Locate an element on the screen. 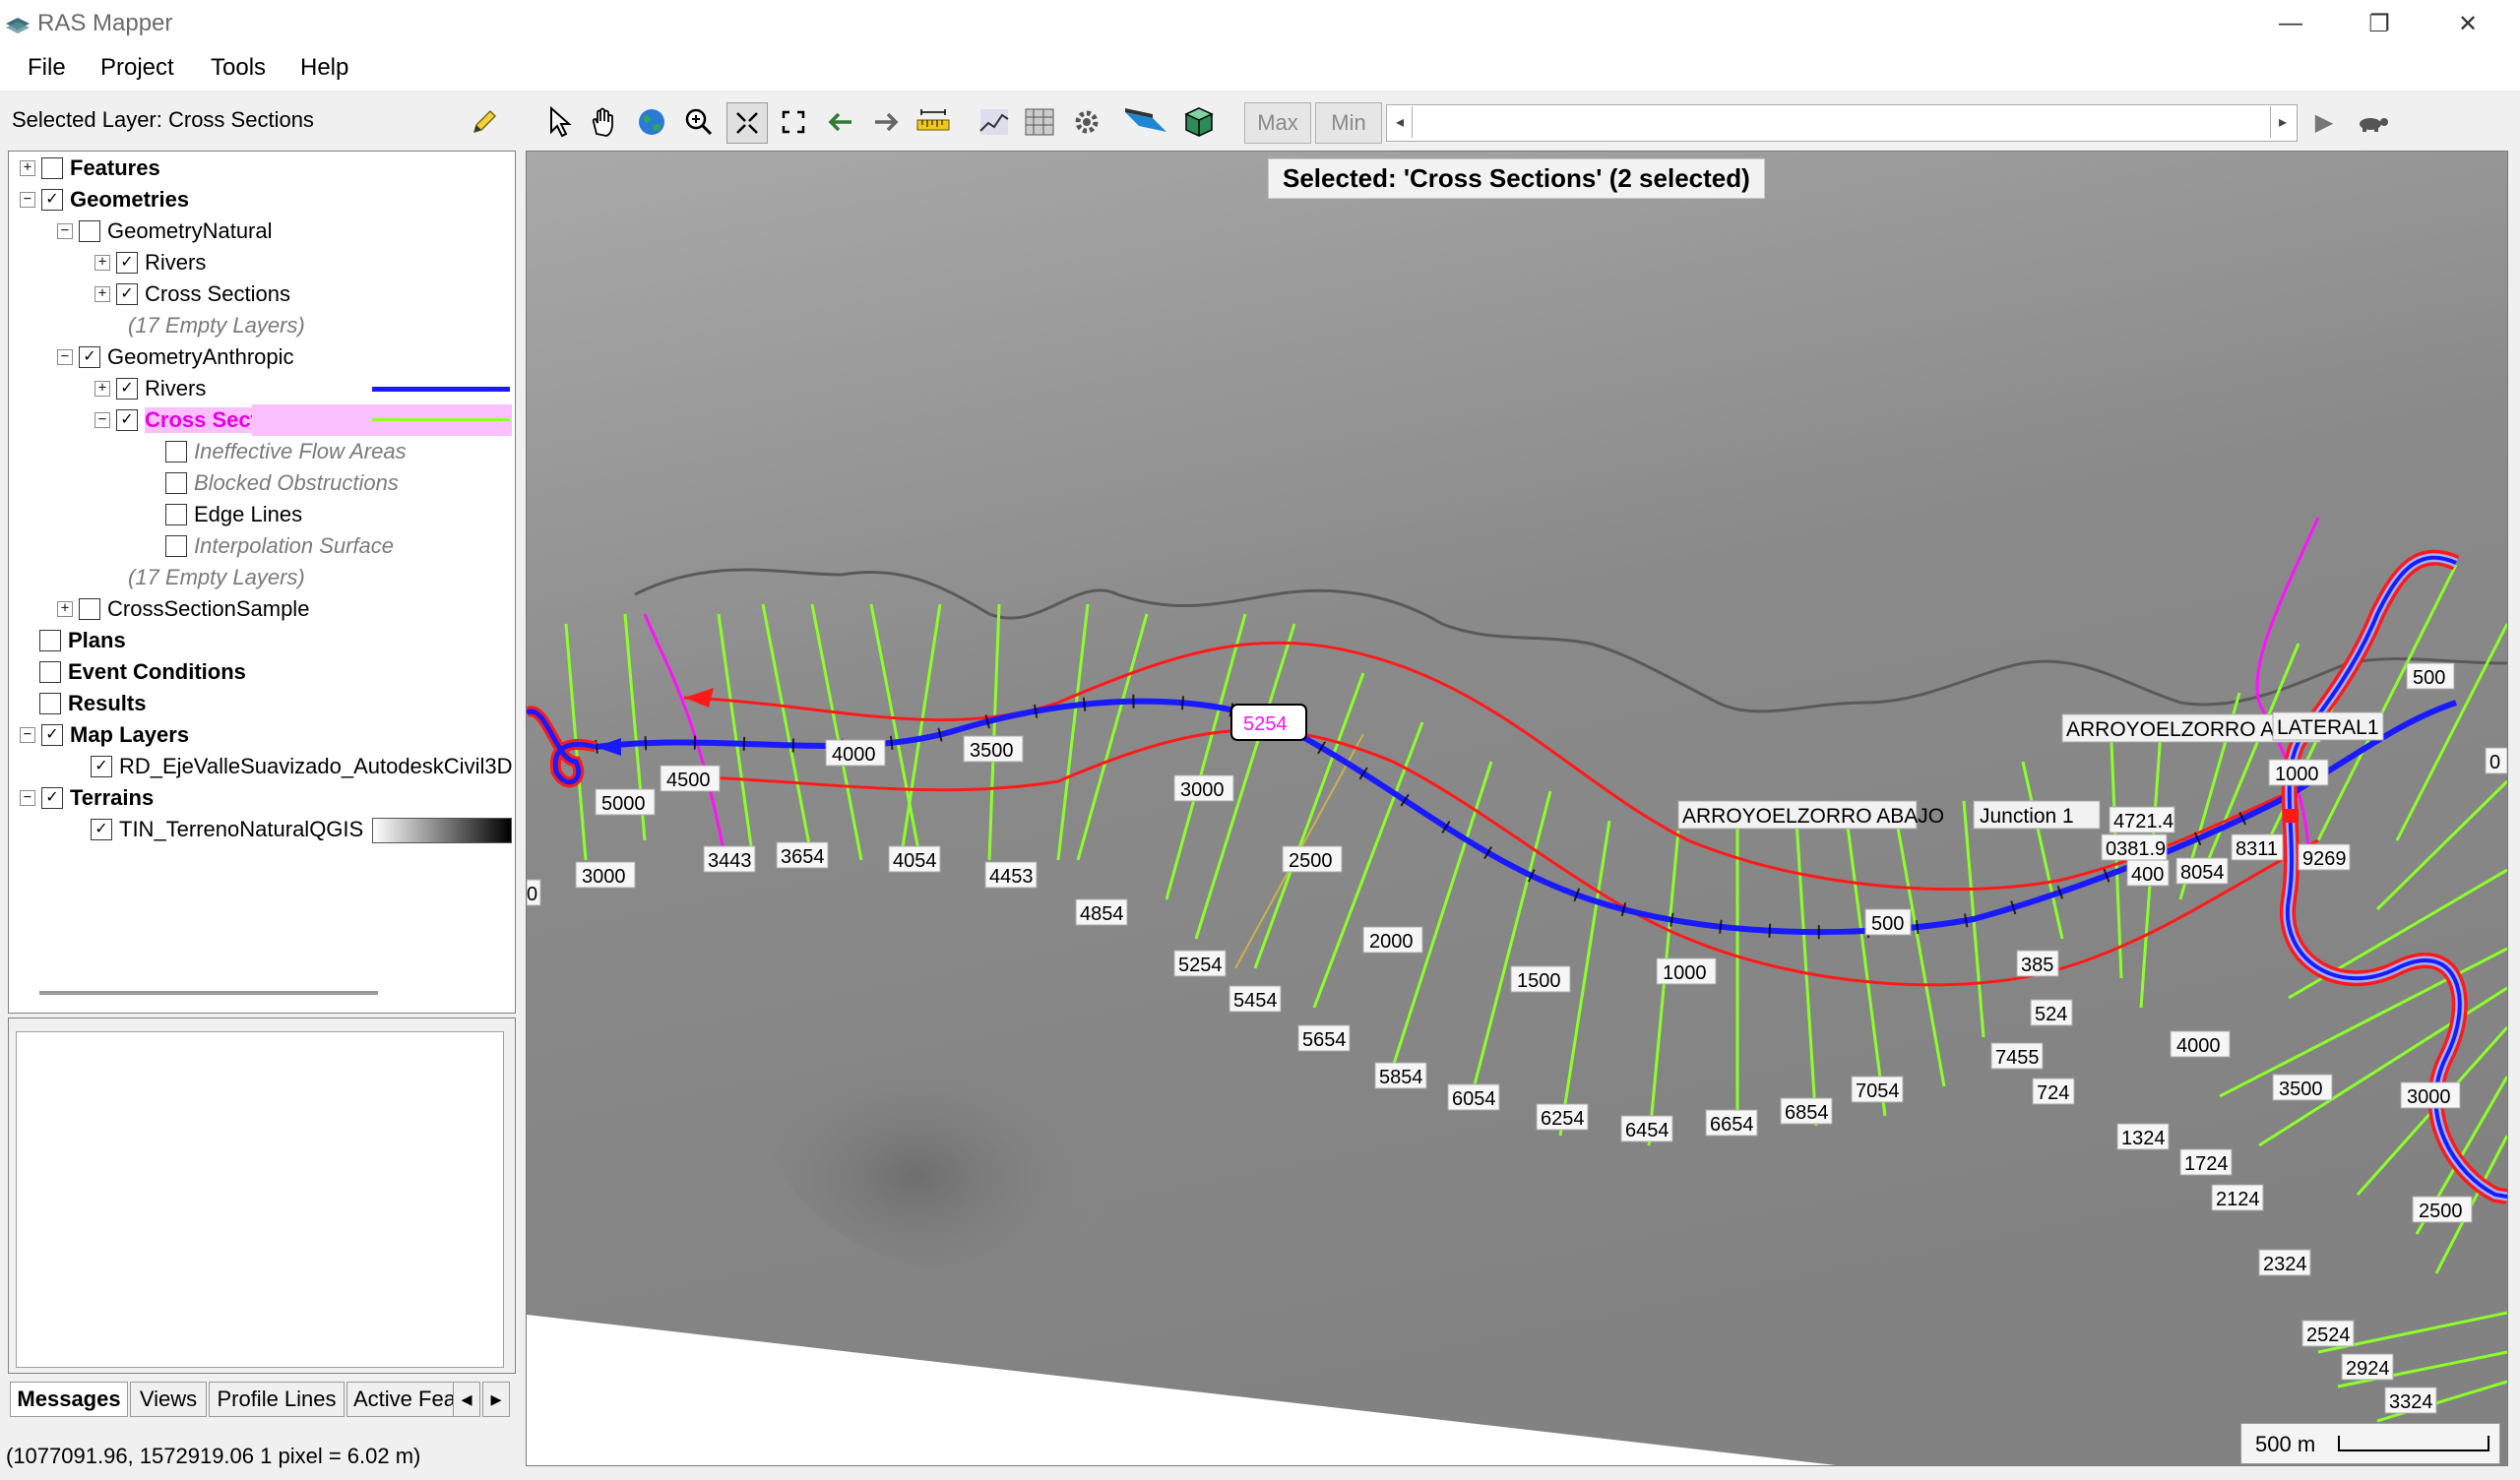 The width and height of the screenshot is (2520, 1480). tree-item-plans: Plans is located at coordinates (82, 641).